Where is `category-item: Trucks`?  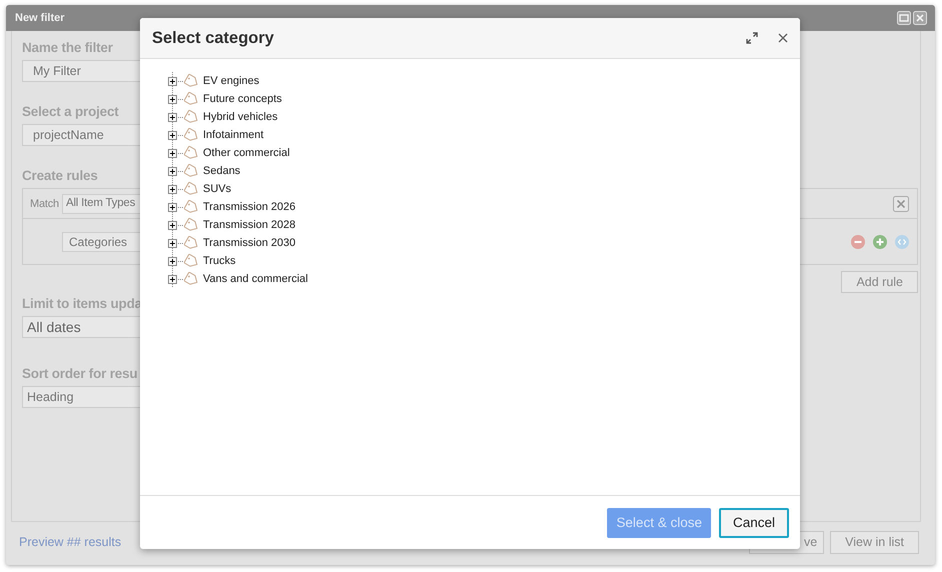
category-item: Trucks is located at coordinates (219, 261).